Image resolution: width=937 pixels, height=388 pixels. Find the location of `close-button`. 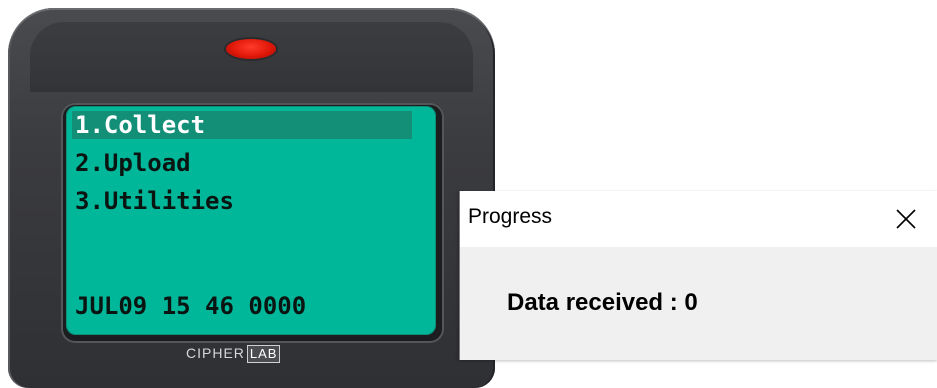

close-button is located at coordinates (905, 219).